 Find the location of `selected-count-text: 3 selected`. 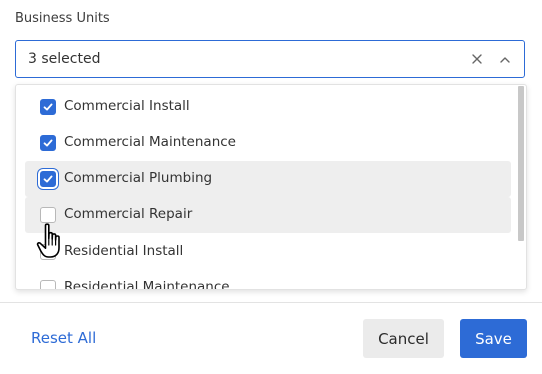

selected-count-text: 3 selected is located at coordinates (64, 59).